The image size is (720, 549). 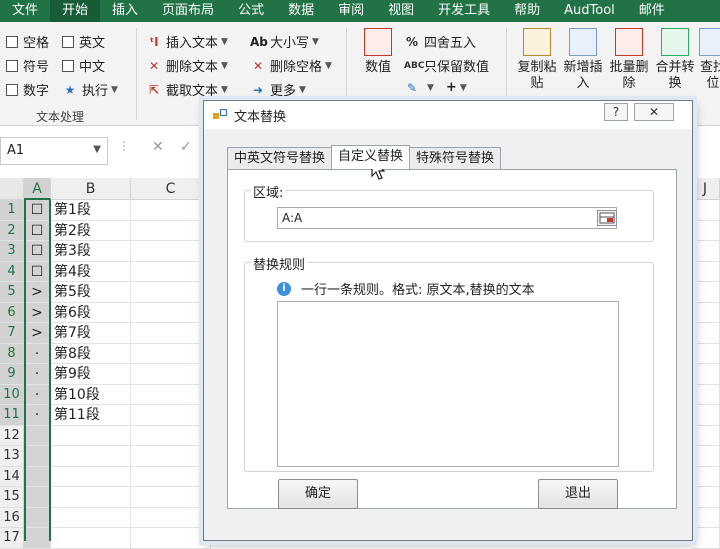 What do you see at coordinates (83, 65) in the screenshot?
I see `checkbox-chinese: 中文` at bounding box center [83, 65].